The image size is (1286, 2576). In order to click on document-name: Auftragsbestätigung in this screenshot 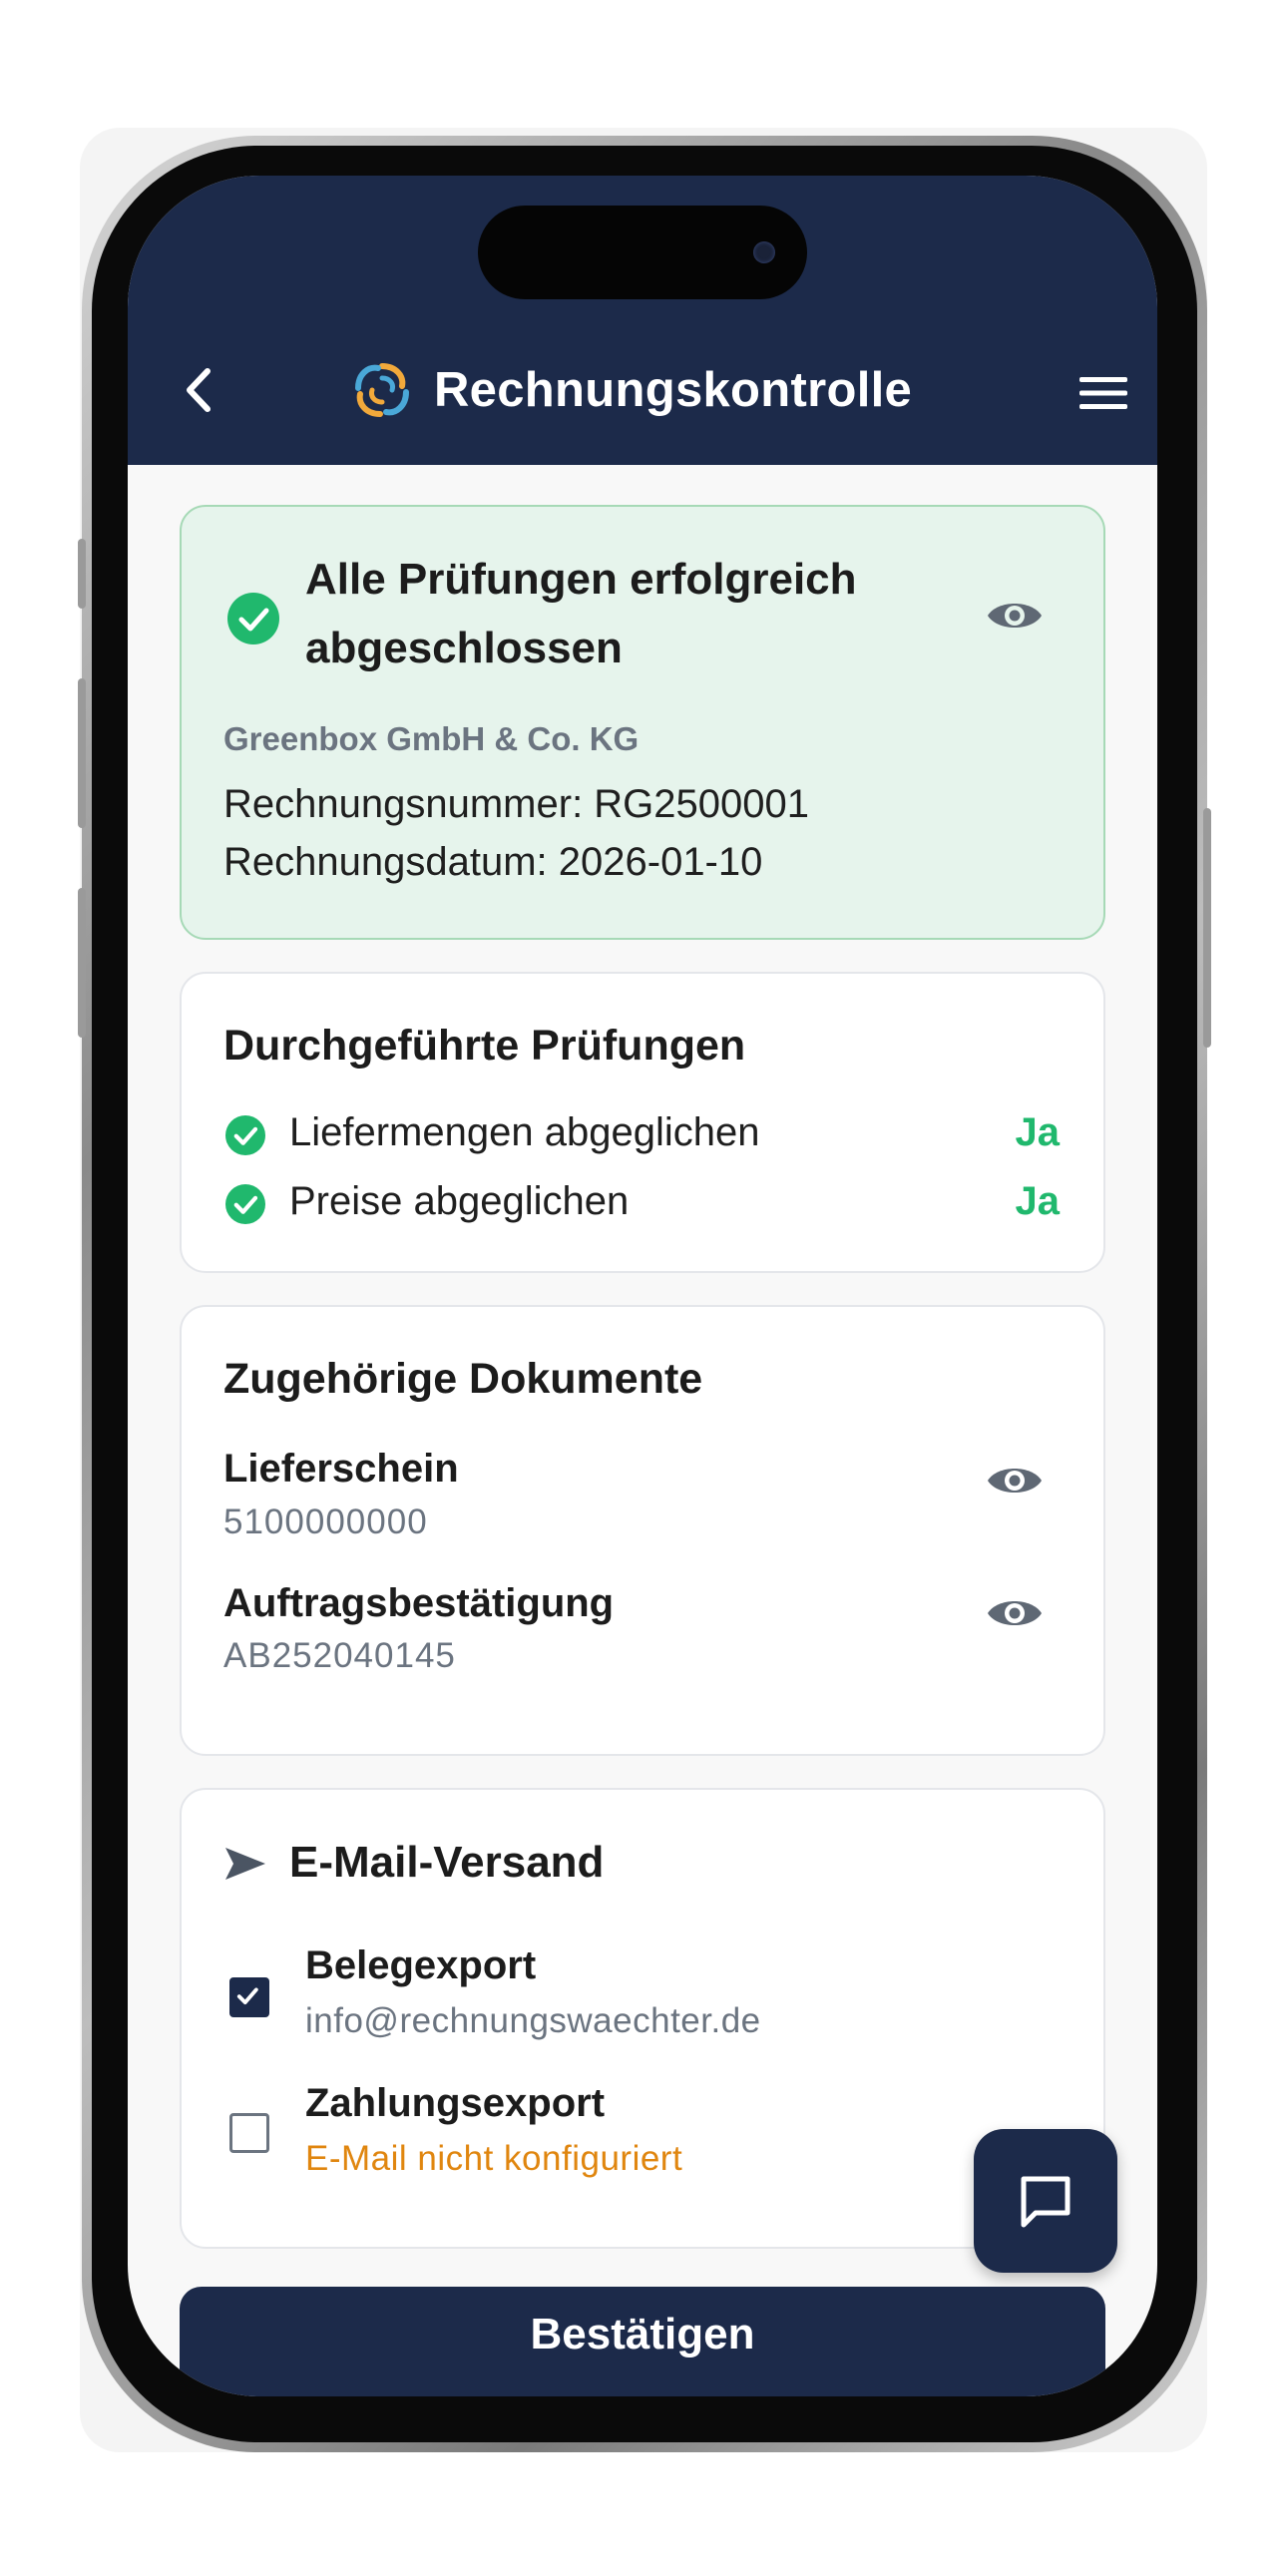, I will do `click(419, 1603)`.